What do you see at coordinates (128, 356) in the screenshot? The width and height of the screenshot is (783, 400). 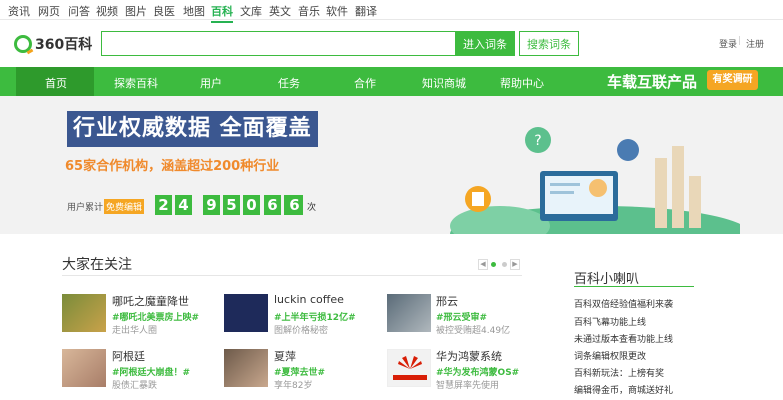 I see `card-title: 阿根廷` at bounding box center [128, 356].